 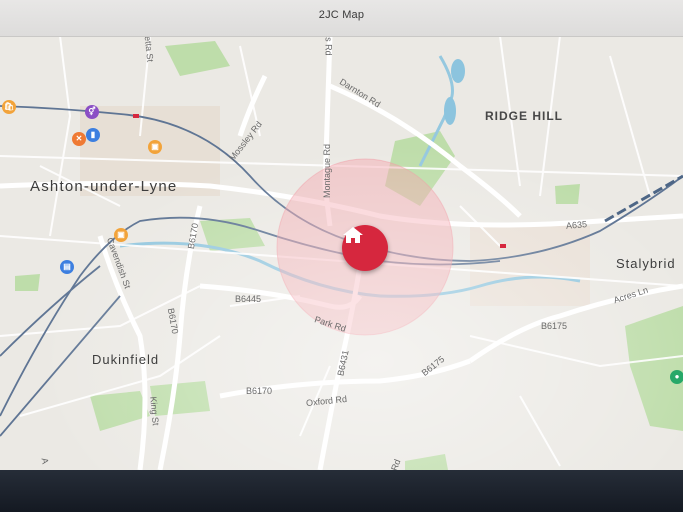 What do you see at coordinates (9, 107) in the screenshot?
I see `shopping-icon: 🛍` at bounding box center [9, 107].